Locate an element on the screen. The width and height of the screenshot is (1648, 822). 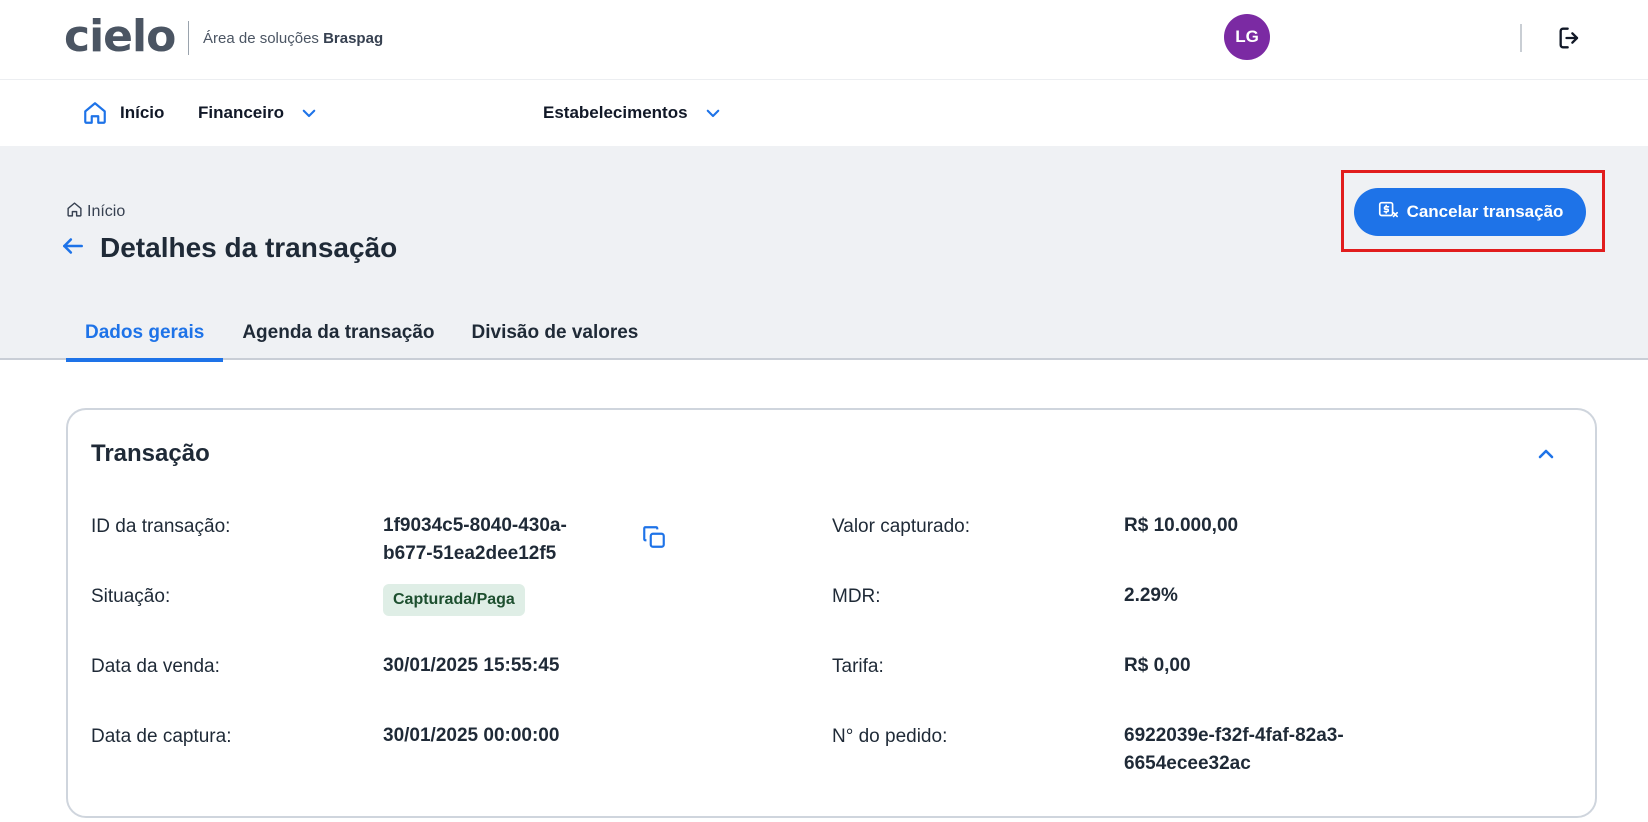
transaction-id-value: 1f9034c5-8040-430a- b677-51ea2dee12f5 is located at coordinates (475, 540).